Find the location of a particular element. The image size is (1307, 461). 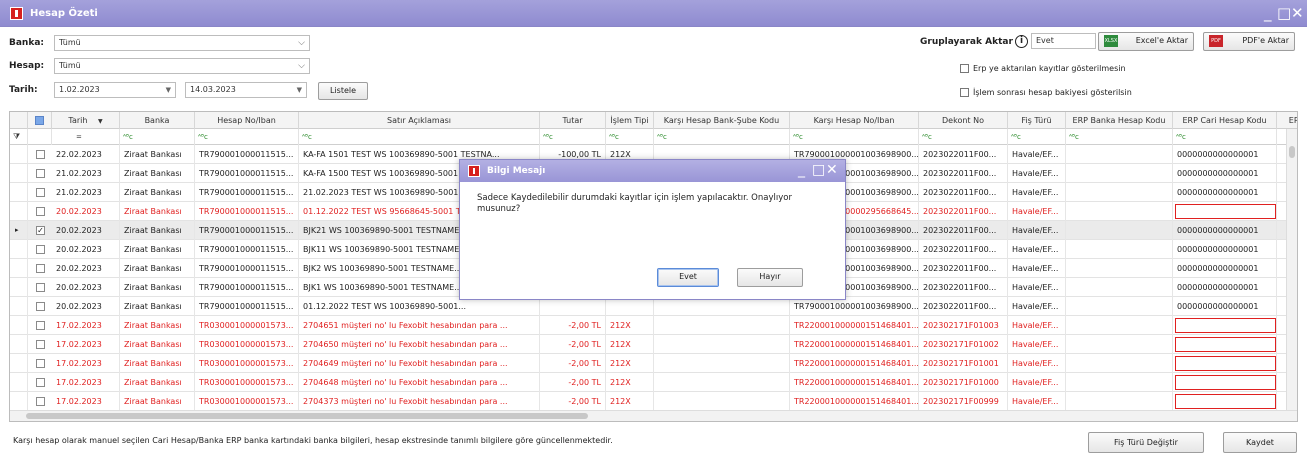

kaydet-button: Kaydet is located at coordinates (1260, 442).